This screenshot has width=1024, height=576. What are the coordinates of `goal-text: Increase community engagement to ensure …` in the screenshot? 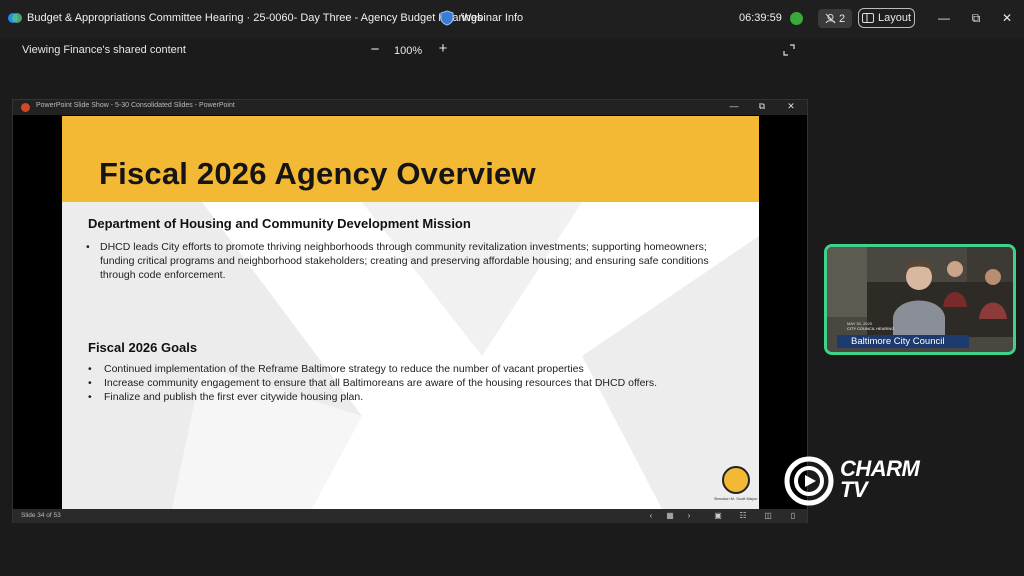 It's located at (381, 383).